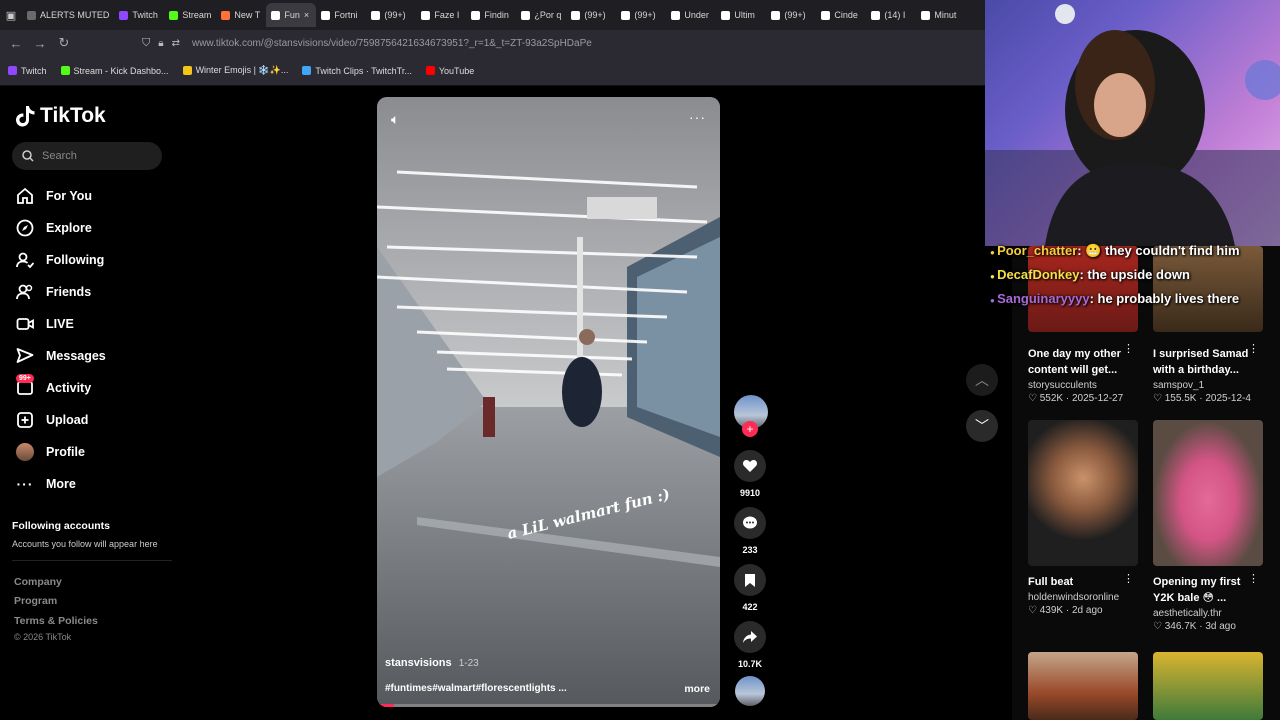 This screenshot has height=720, width=1280. What do you see at coordinates (386, 705) in the screenshot?
I see `video-progress-fill` at bounding box center [386, 705].